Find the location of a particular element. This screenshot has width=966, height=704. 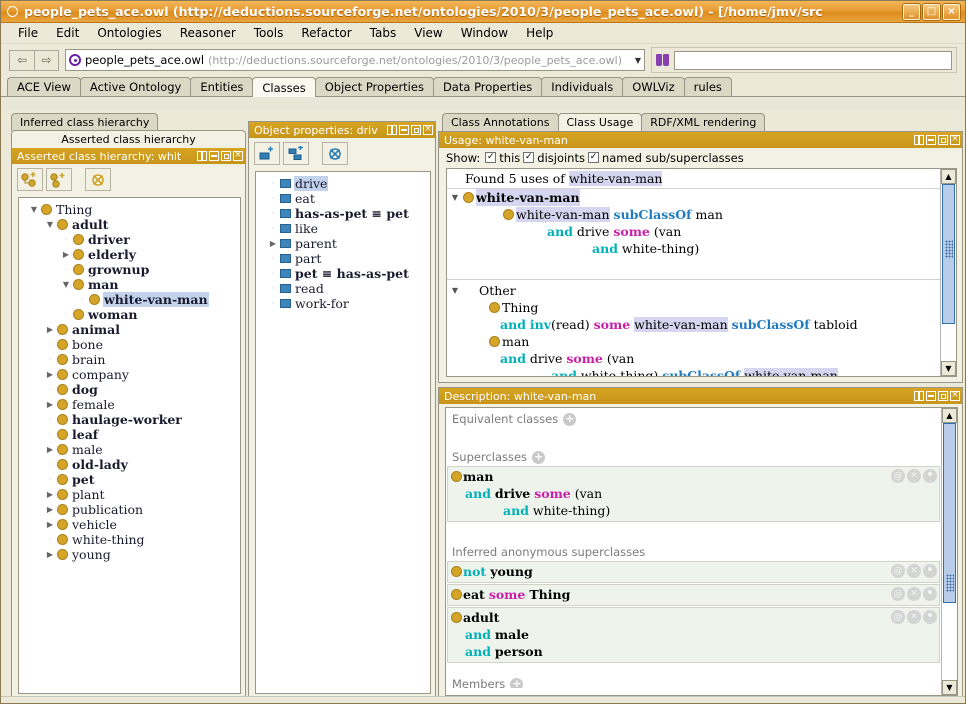

object-property-item: · like is located at coordinates (343, 228).